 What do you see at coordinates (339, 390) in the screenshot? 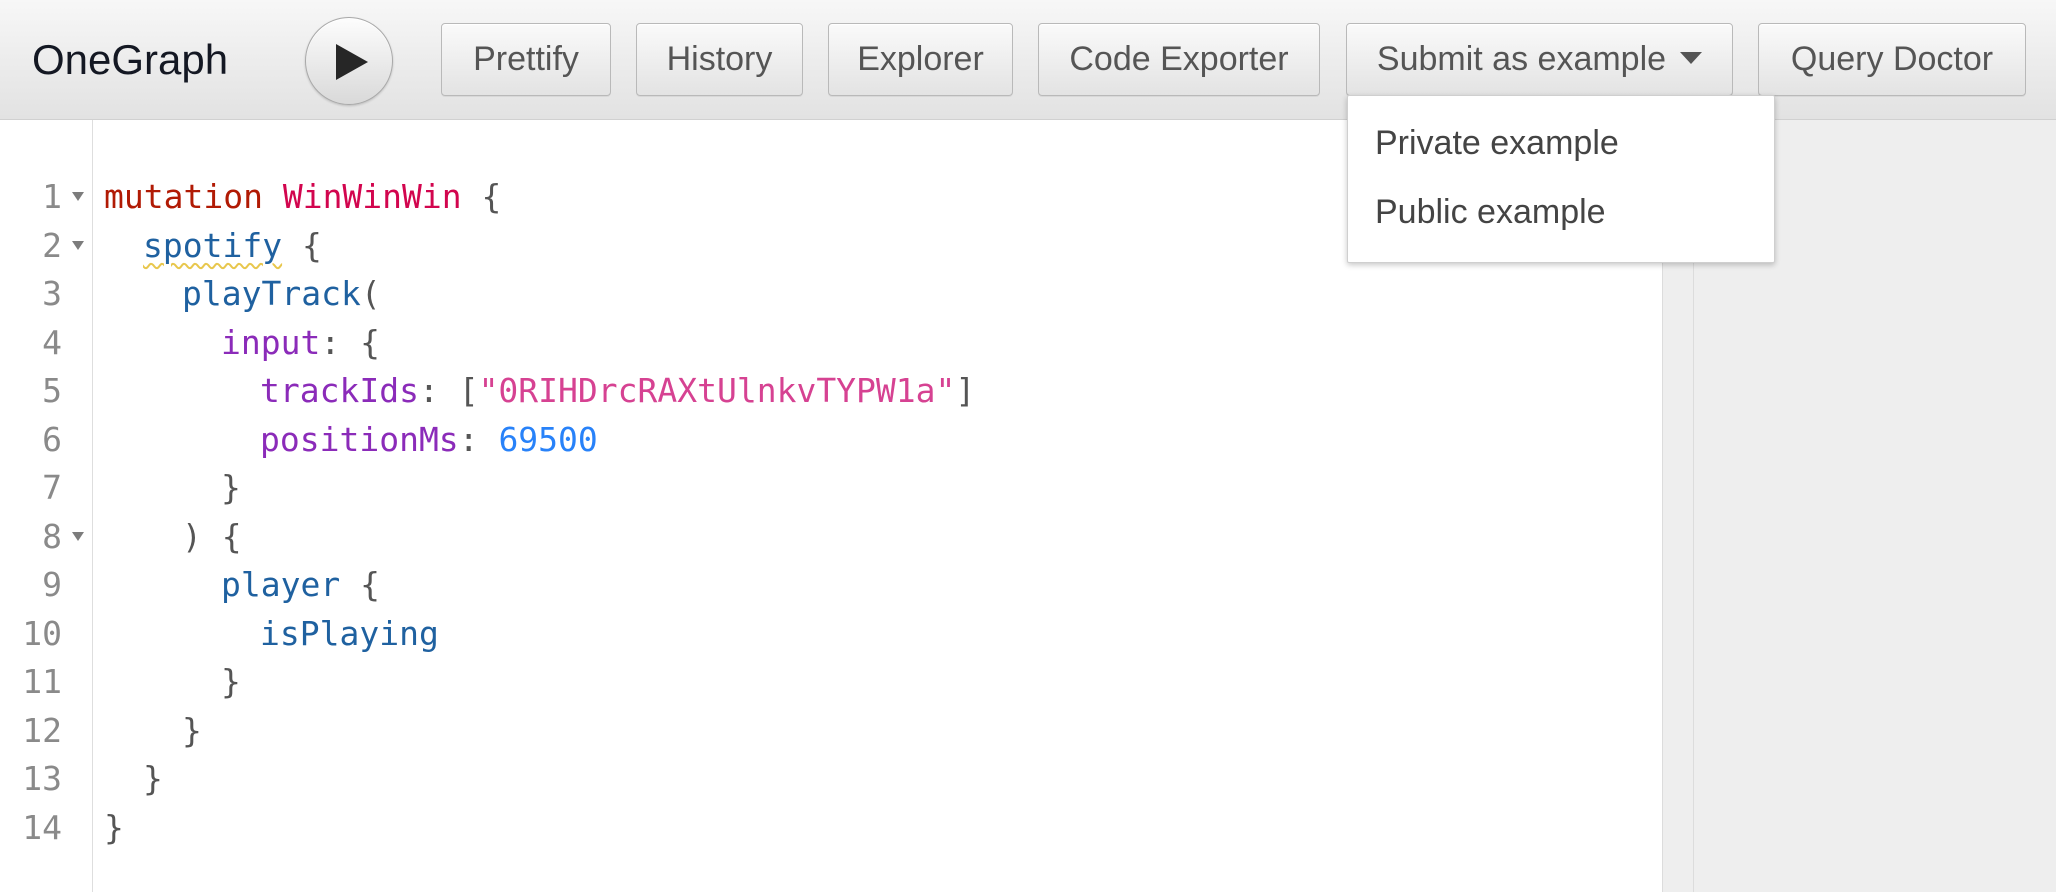
I see `code-token: trackIds` at bounding box center [339, 390].